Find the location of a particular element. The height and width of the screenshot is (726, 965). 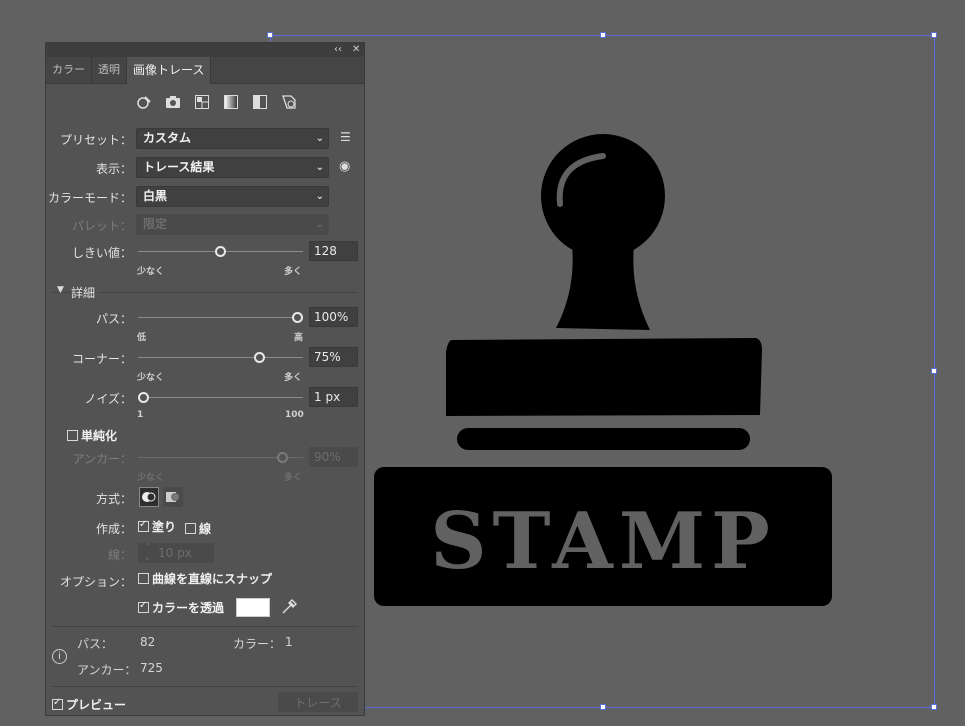

eye-icon: ◉ is located at coordinates (344, 166).